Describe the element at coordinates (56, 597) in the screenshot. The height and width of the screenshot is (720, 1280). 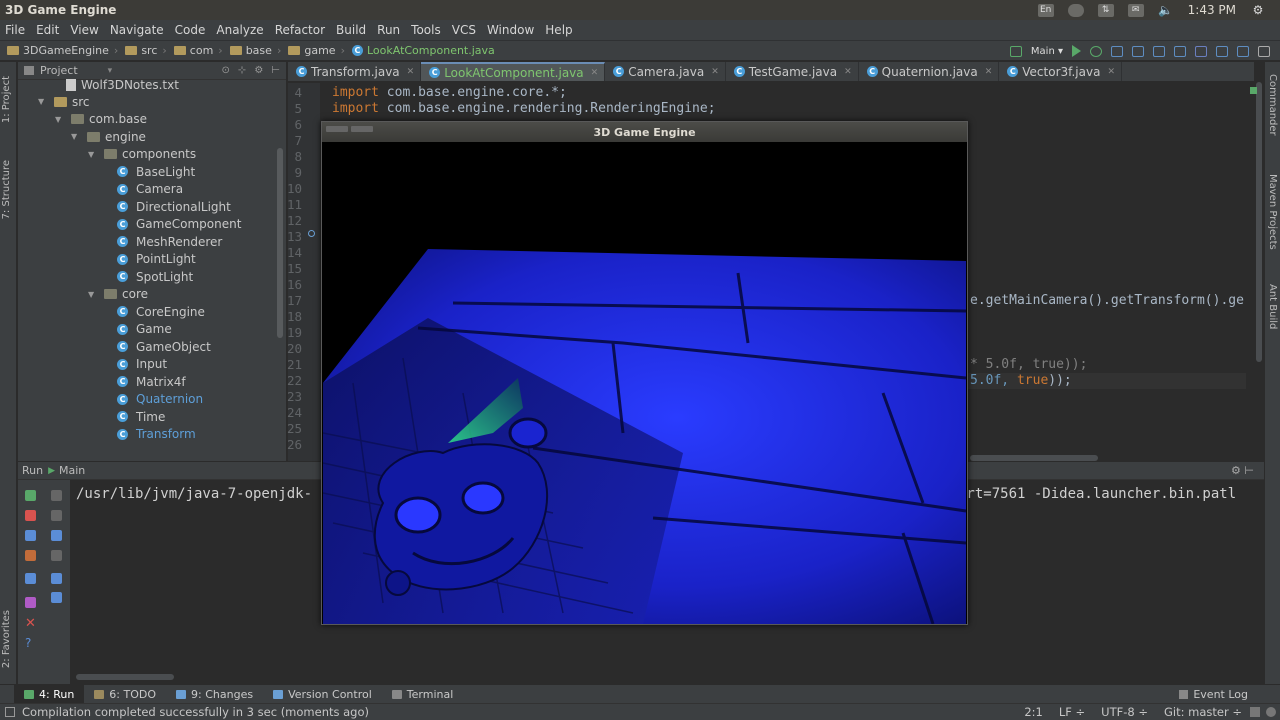
I see `clear-all-icon` at that location.